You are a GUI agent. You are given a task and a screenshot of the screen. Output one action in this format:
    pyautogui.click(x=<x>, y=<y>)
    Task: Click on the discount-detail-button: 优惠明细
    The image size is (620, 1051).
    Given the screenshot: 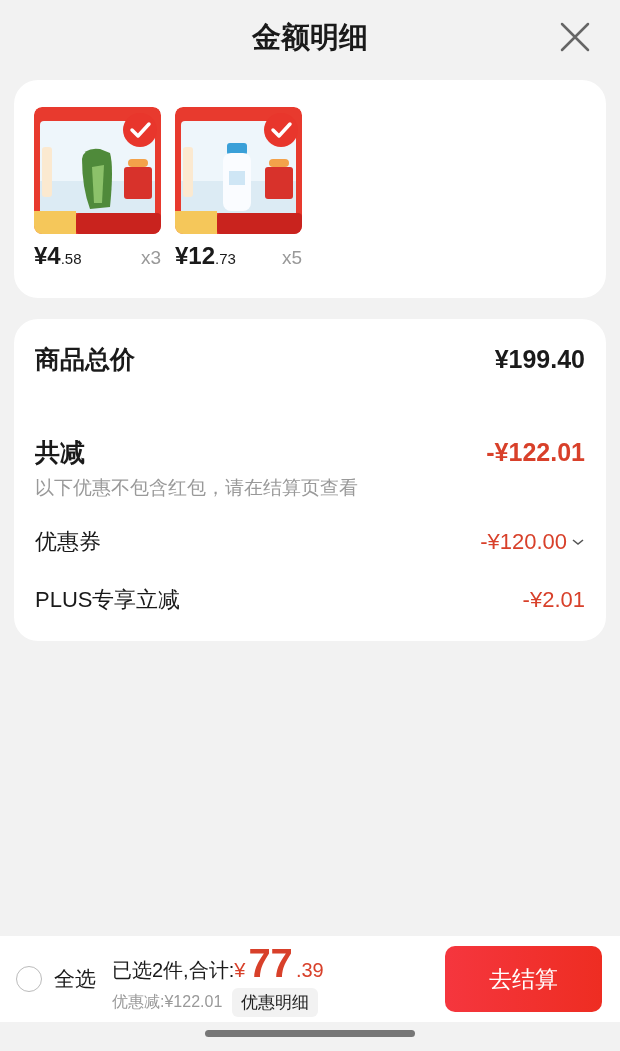 What is the action you would take?
    pyautogui.click(x=275, y=1002)
    